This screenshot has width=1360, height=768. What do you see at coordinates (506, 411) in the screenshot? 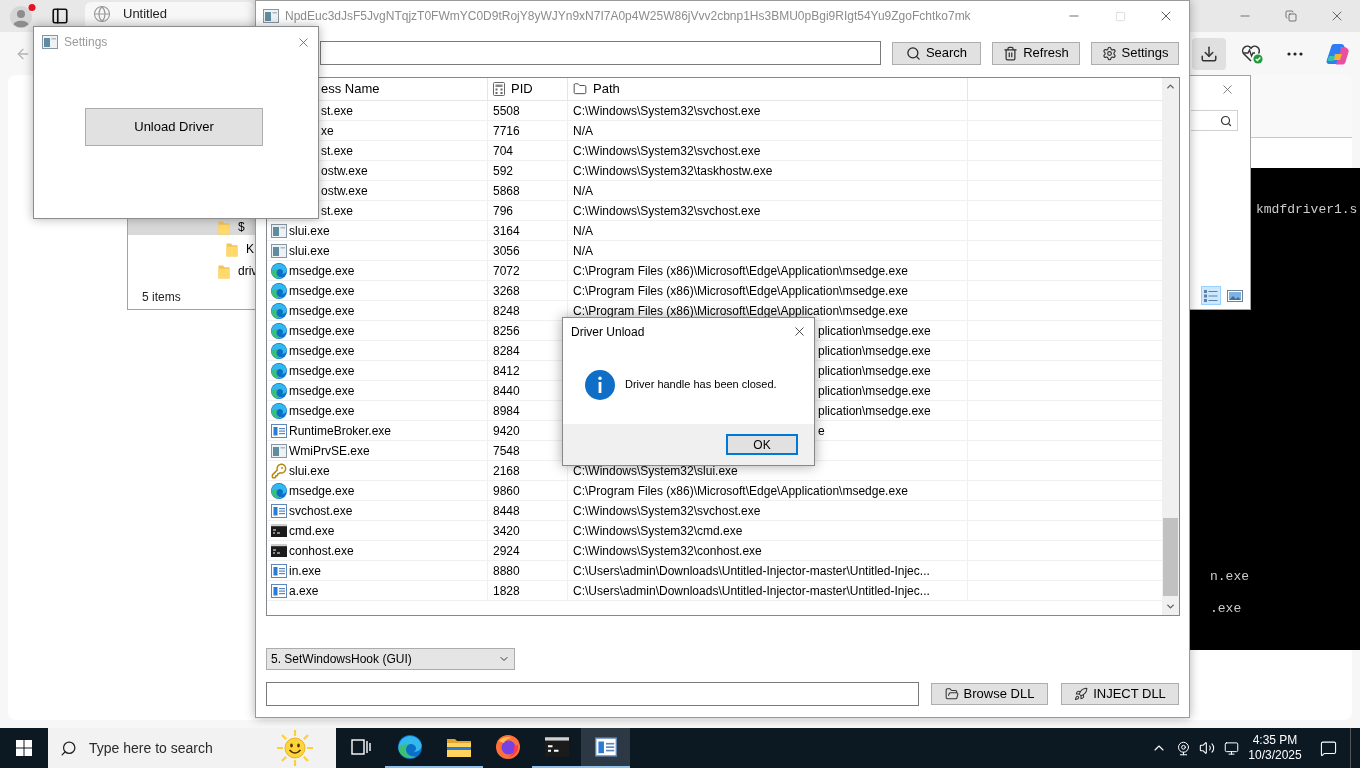
I see `process-id: 8984` at bounding box center [506, 411].